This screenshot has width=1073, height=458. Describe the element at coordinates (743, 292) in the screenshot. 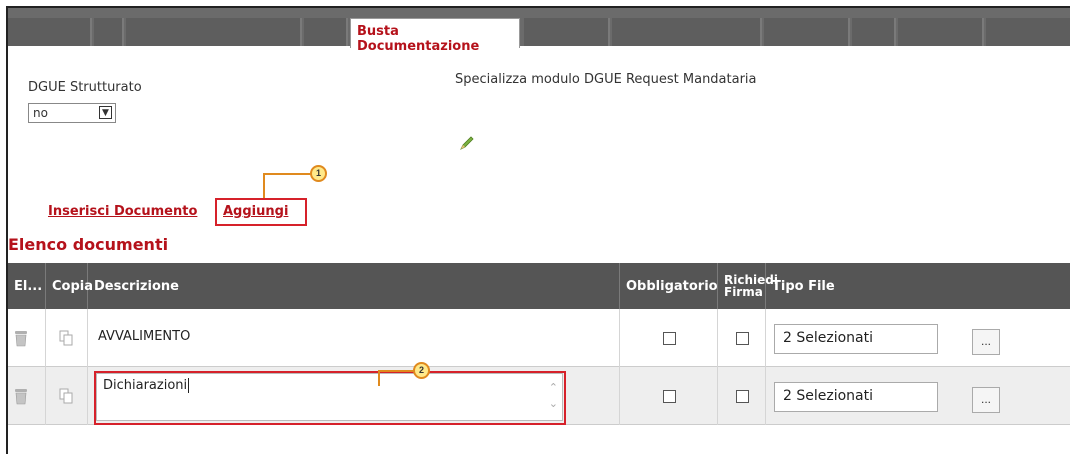

I see `col-richiedi-firma-line2: Firma` at that location.